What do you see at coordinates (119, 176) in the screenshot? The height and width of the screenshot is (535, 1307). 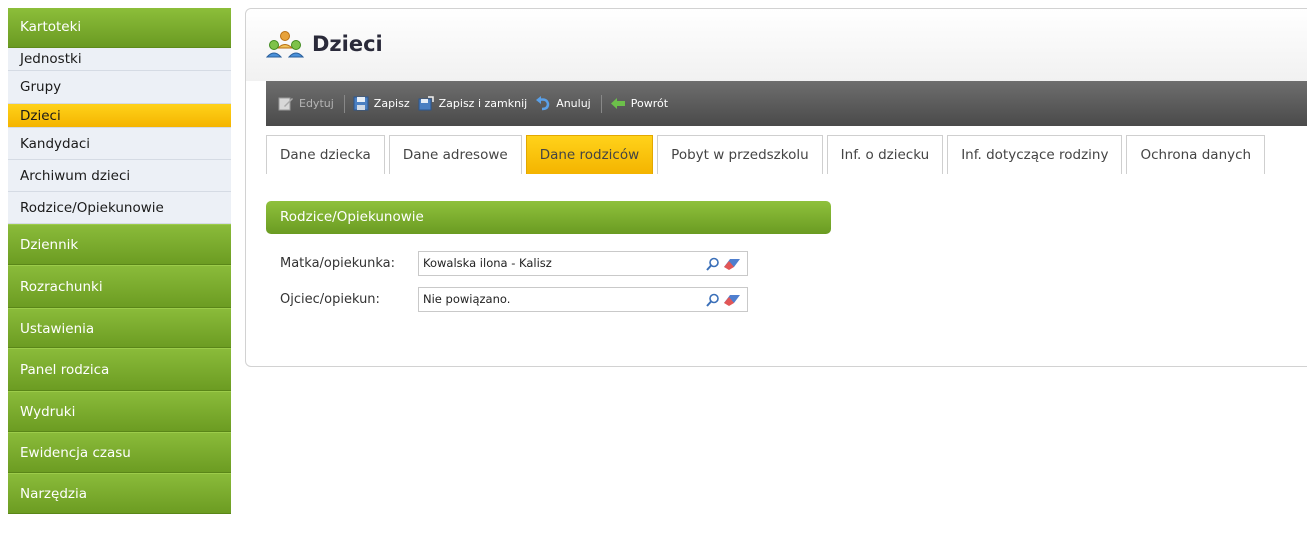 I see `sidebar-item-archiwum-dzieci: Archiwum dzieci` at bounding box center [119, 176].